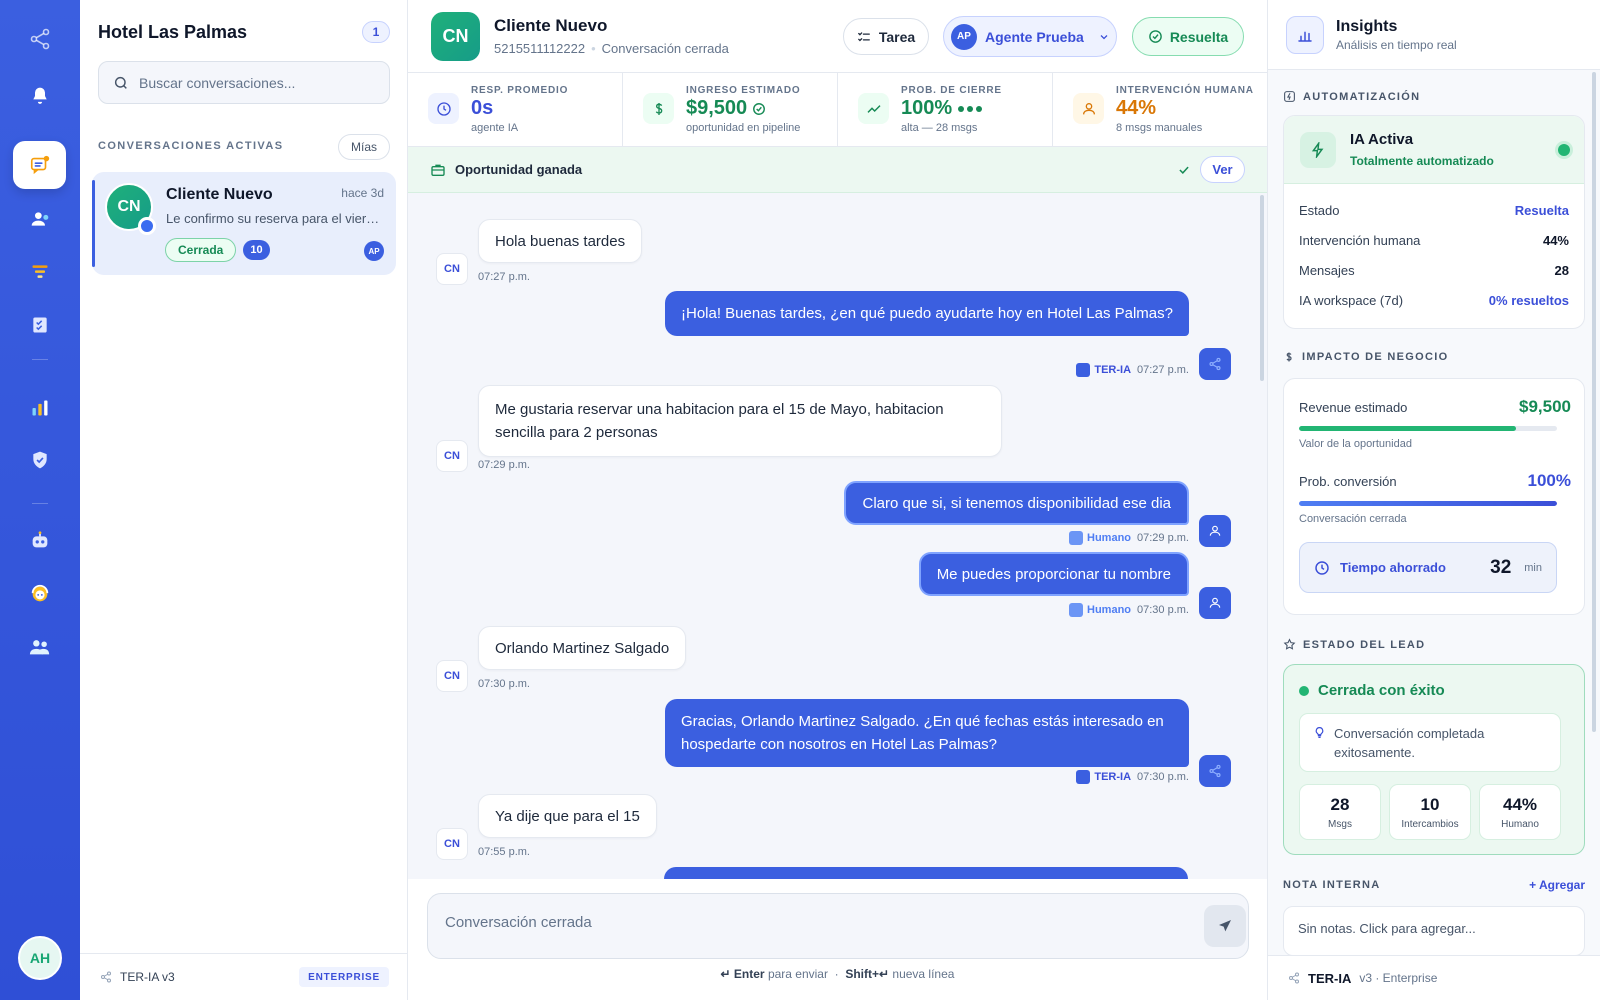 Image resolution: width=1600 pixels, height=1000 pixels. What do you see at coordinates (1222, 169) in the screenshot?
I see `view-opportunity-button: Ver` at bounding box center [1222, 169].